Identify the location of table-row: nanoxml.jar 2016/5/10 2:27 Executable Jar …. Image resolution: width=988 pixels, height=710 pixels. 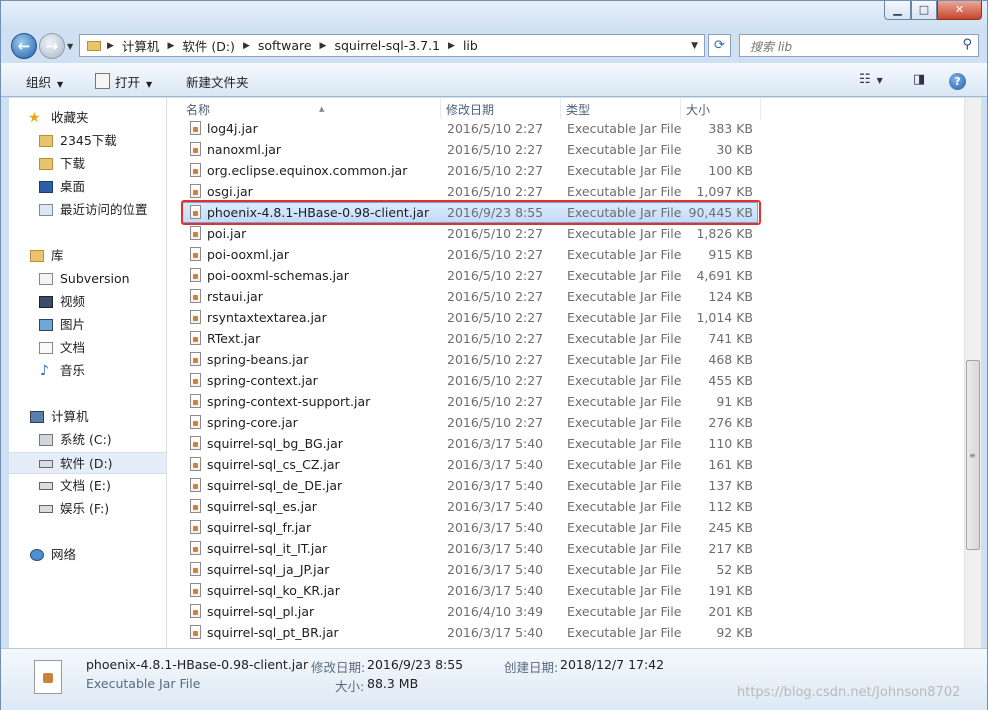
(565, 149).